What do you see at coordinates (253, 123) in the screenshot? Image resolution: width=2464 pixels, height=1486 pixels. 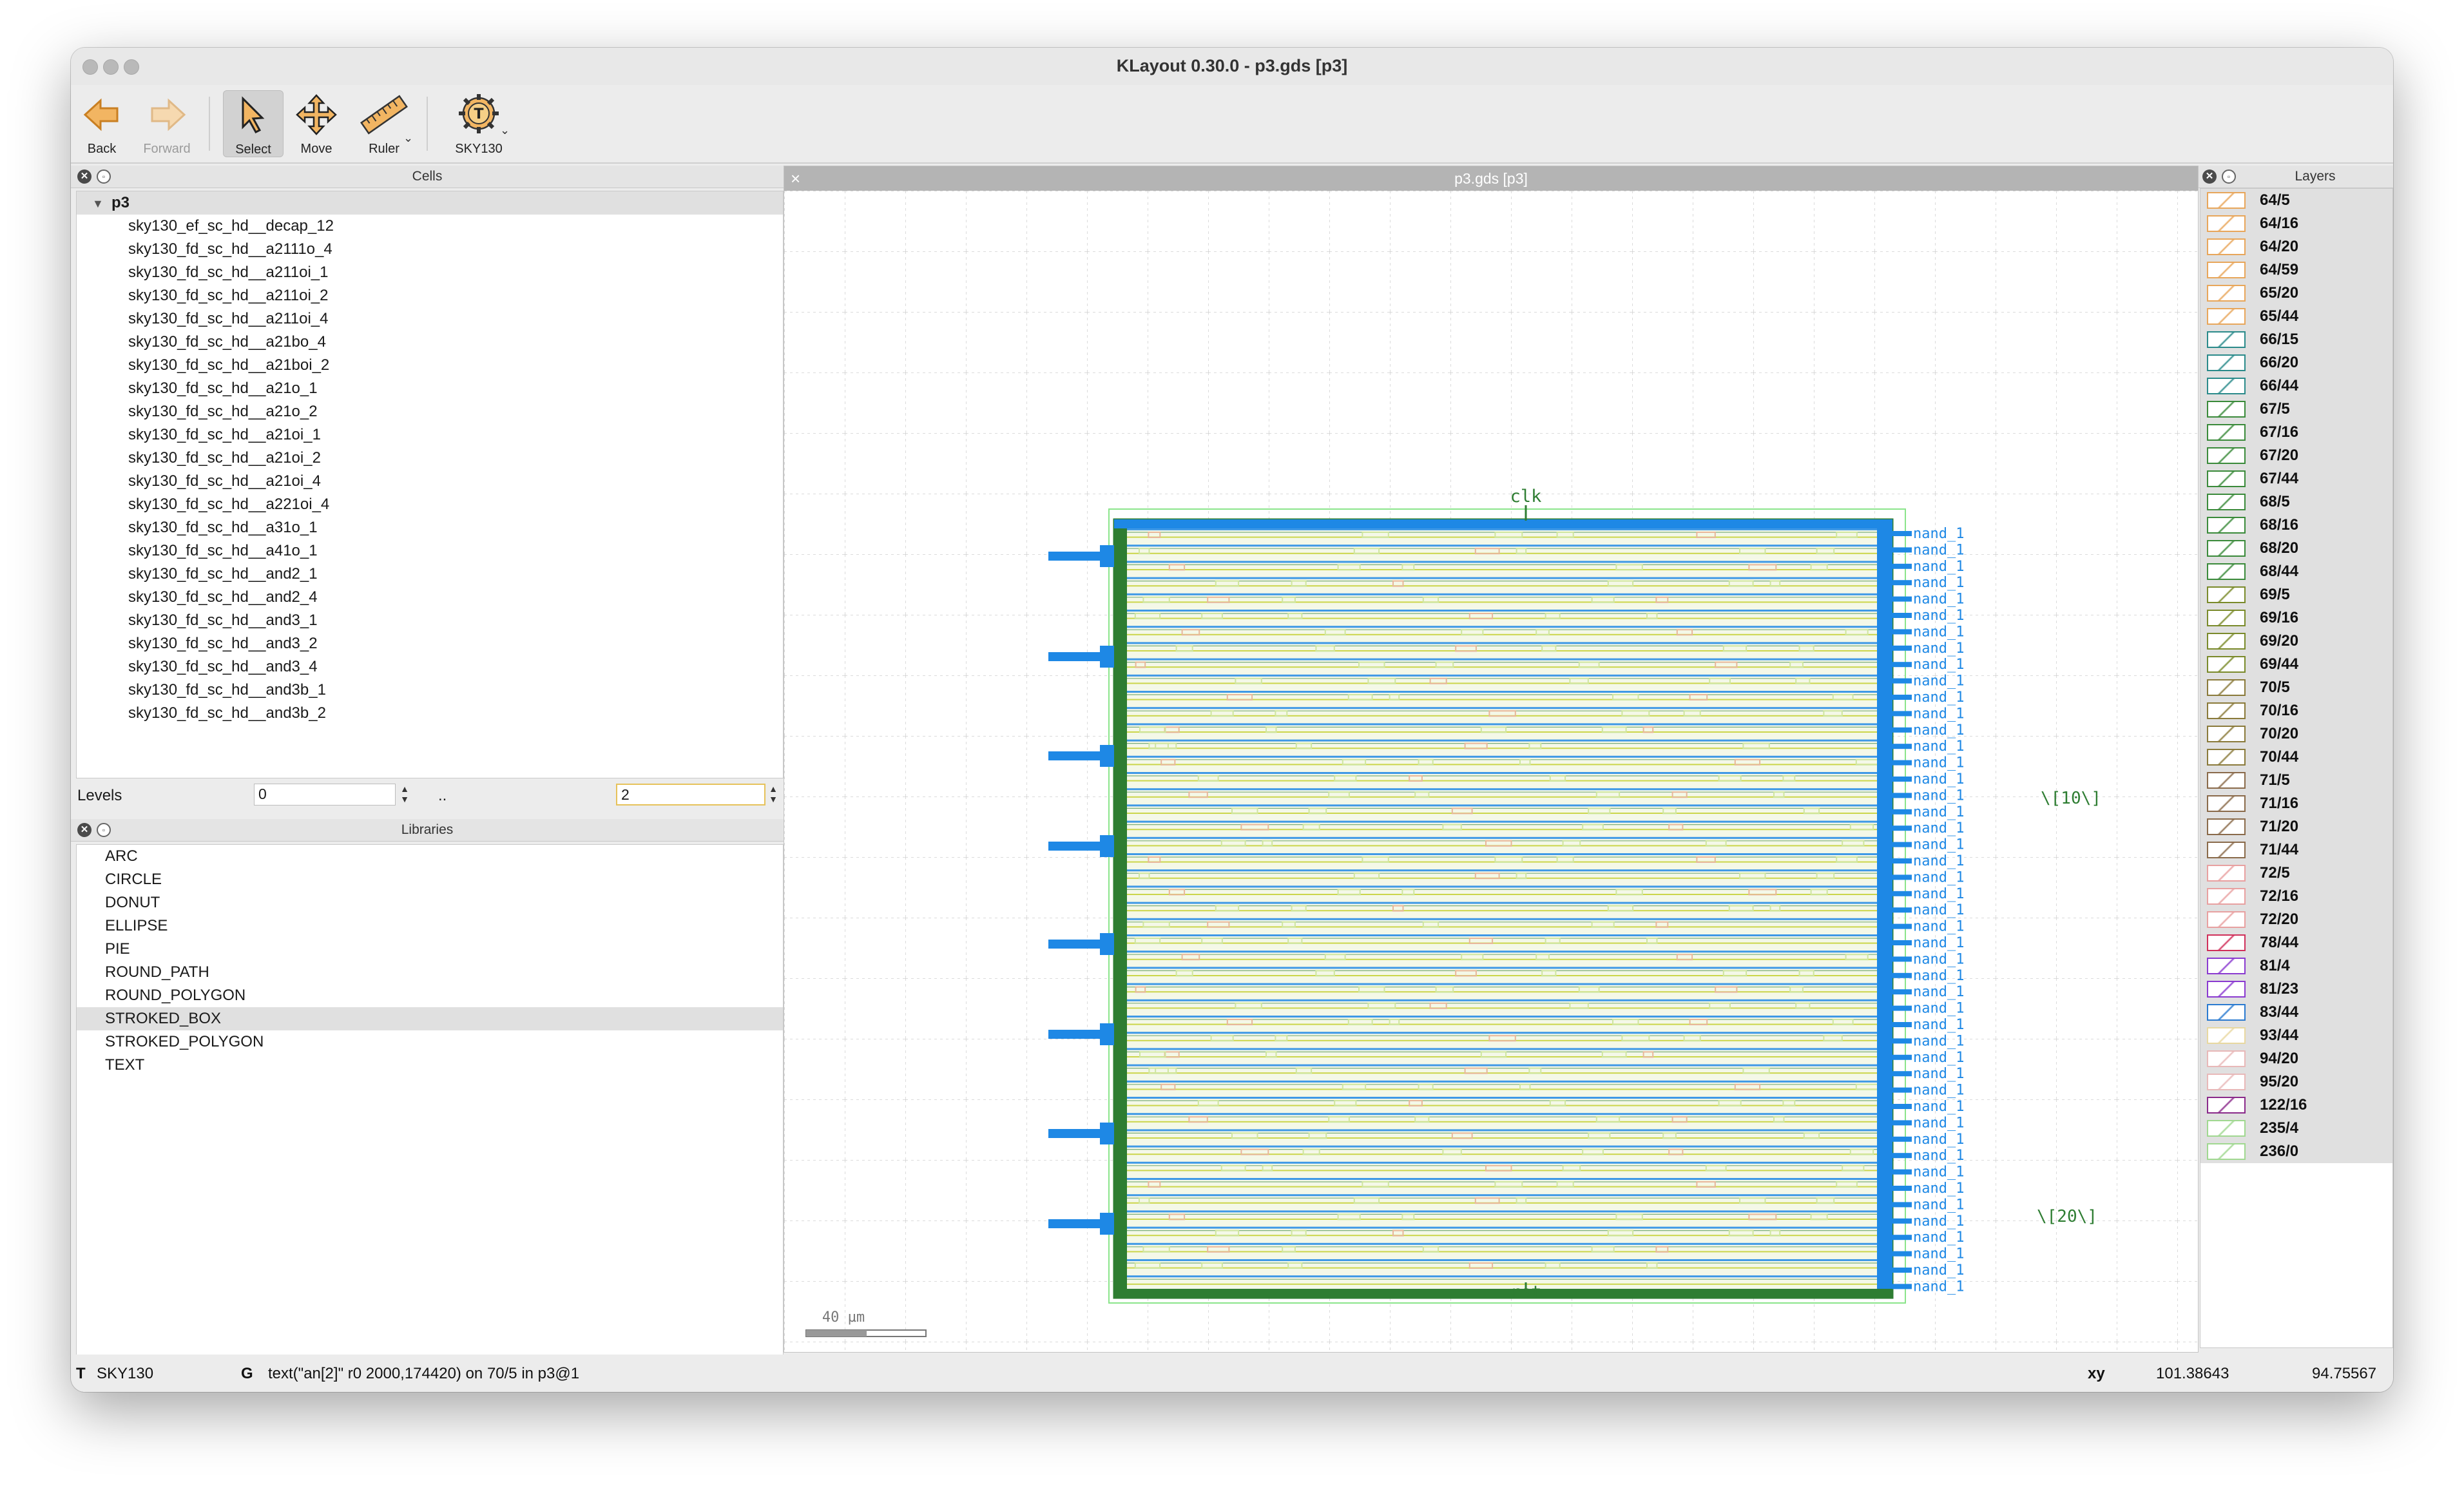 I see `select-tool-button: Select` at bounding box center [253, 123].